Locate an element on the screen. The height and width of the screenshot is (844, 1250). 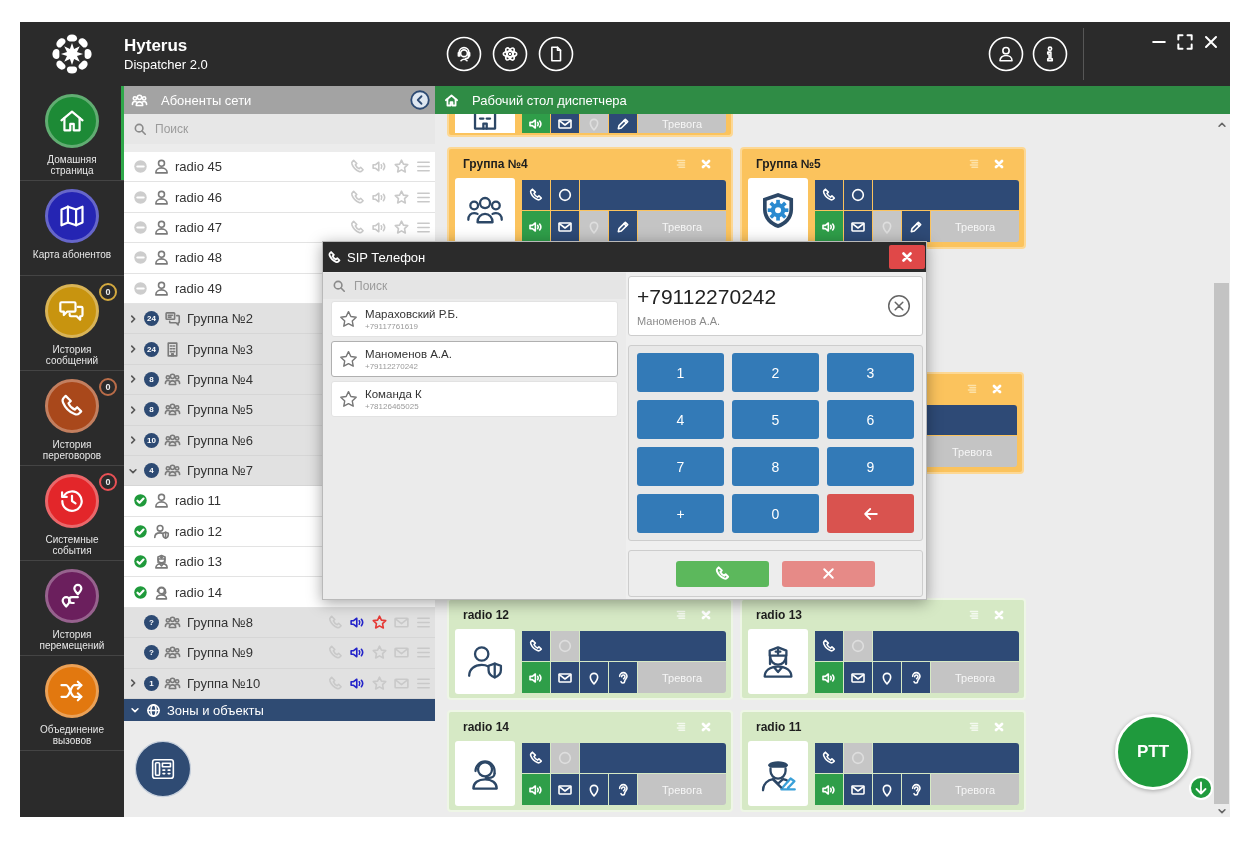
keypad-key: 2 is located at coordinates (775, 372).